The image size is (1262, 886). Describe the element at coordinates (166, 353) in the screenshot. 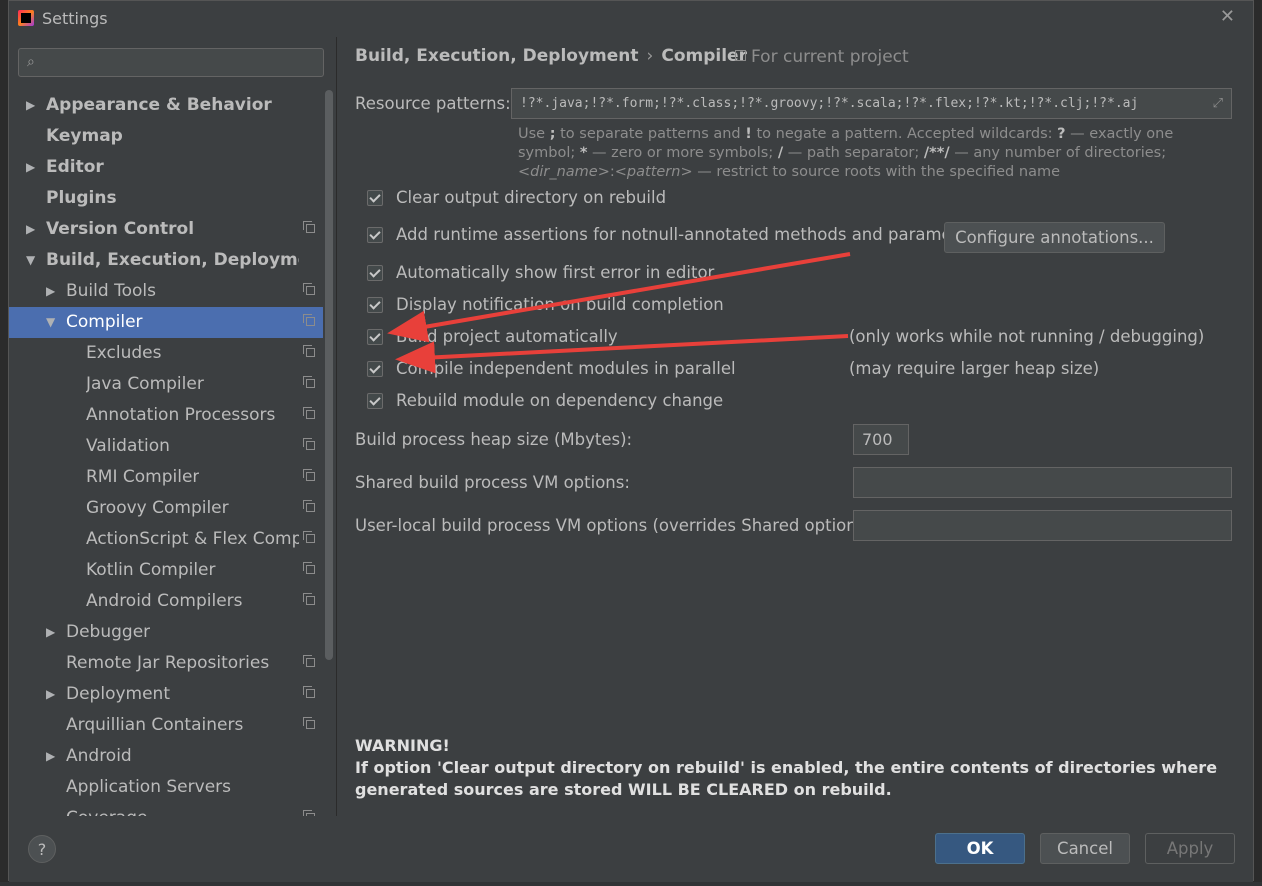

I see `sidebar-item-excludes: Excludes` at that location.